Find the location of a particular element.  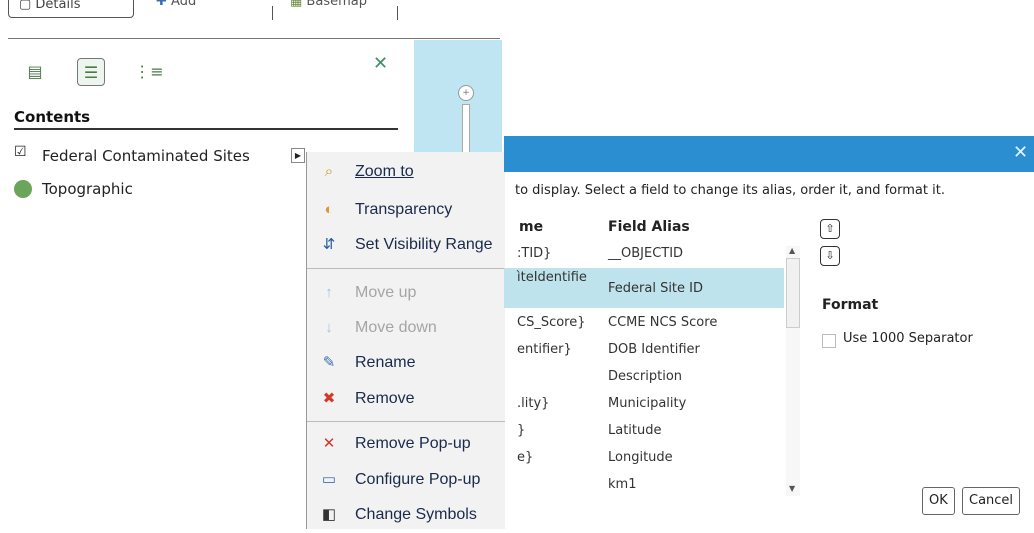

field-alias-cell: km1 is located at coordinates (622, 484).